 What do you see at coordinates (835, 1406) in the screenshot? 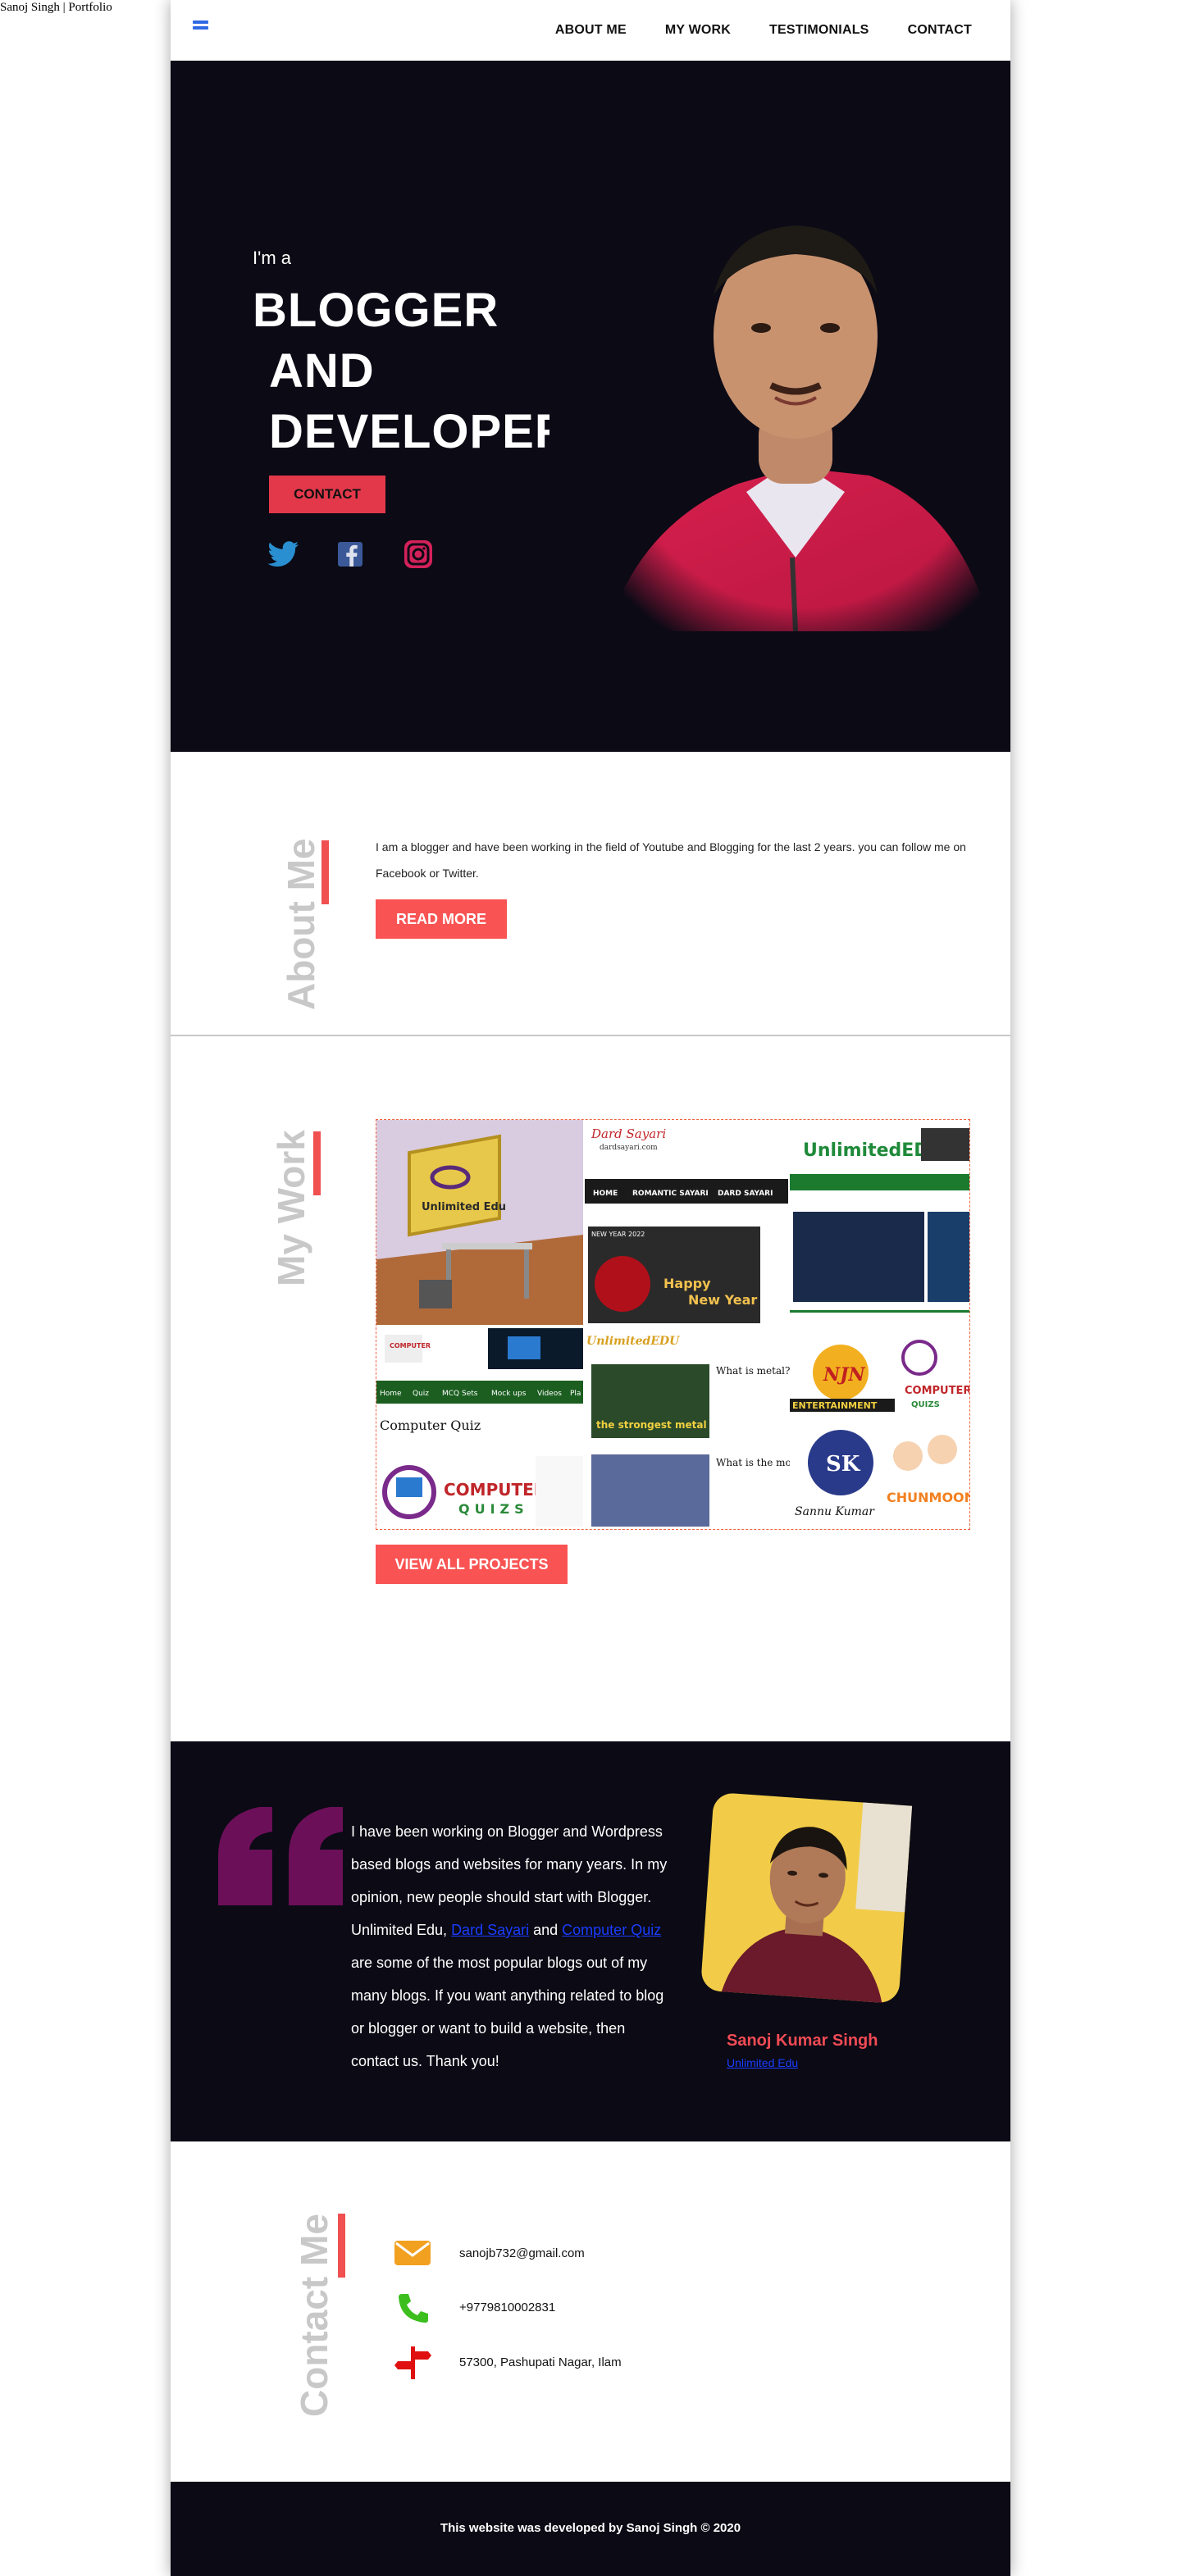
I see `collage-entertainment-text: ENTERTAINMENT` at bounding box center [835, 1406].